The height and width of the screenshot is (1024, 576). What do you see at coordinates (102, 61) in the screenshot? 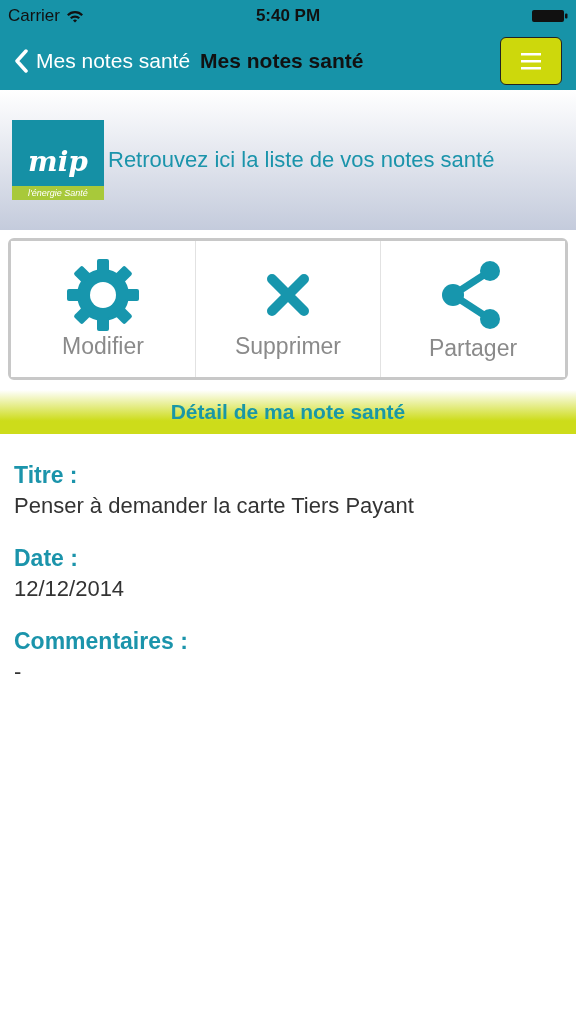
I see `back-button: Mes notes santé` at bounding box center [102, 61].